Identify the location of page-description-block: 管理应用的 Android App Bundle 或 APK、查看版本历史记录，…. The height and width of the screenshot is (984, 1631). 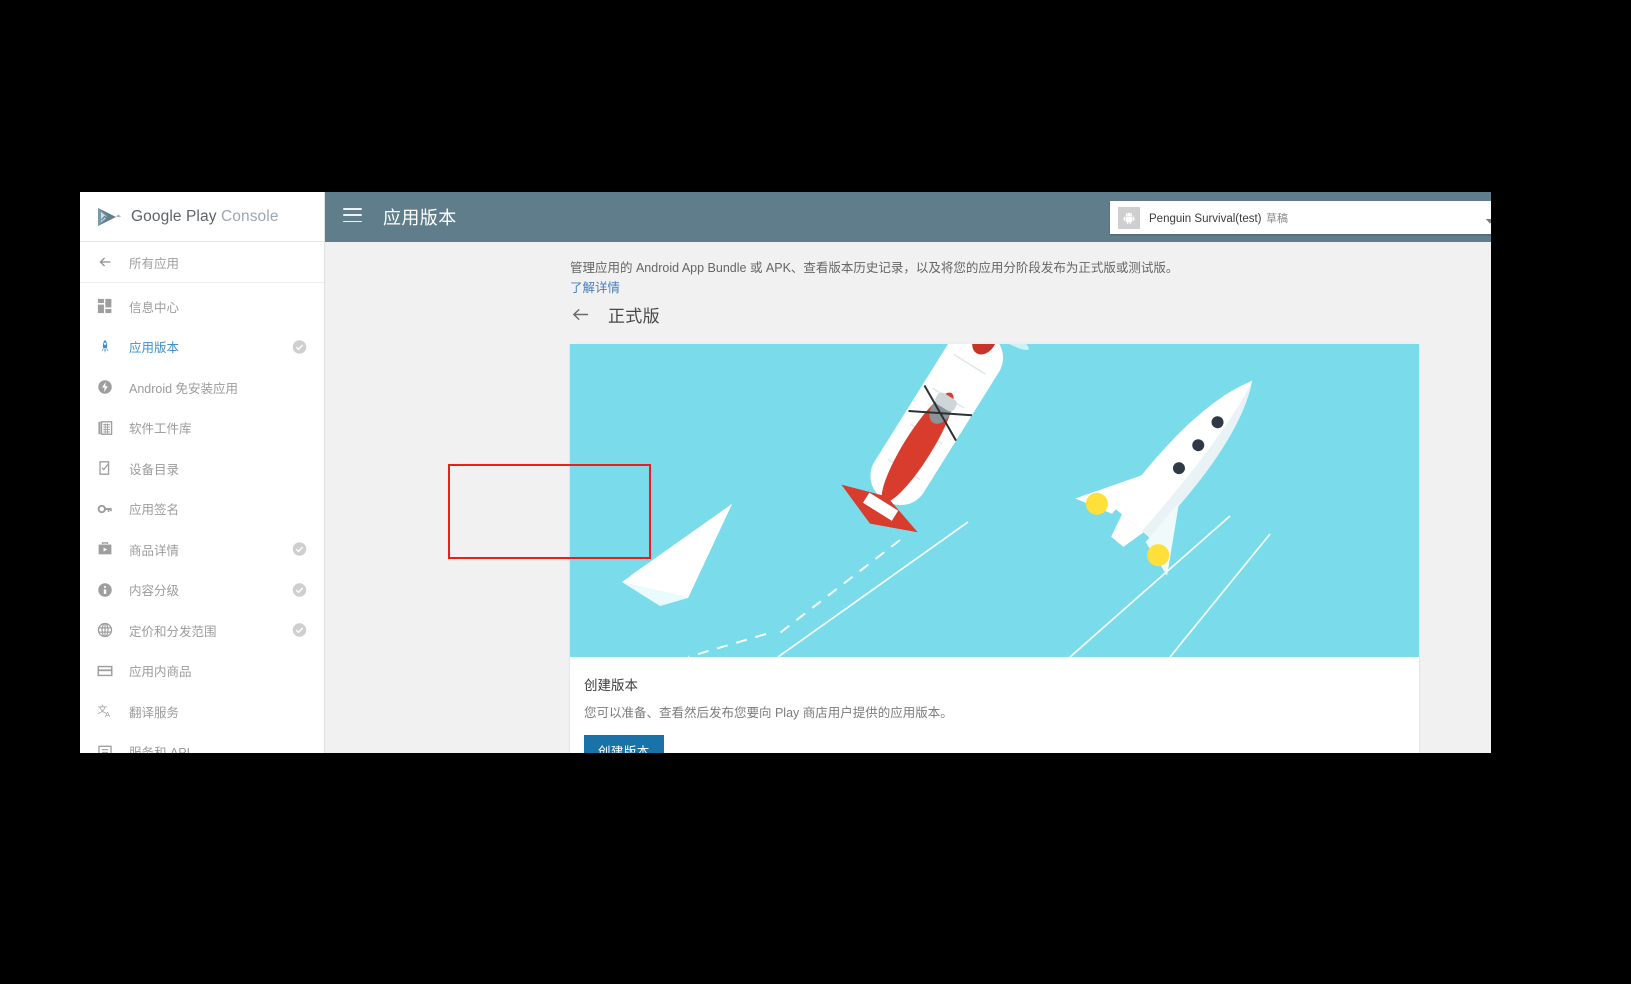
(920, 278).